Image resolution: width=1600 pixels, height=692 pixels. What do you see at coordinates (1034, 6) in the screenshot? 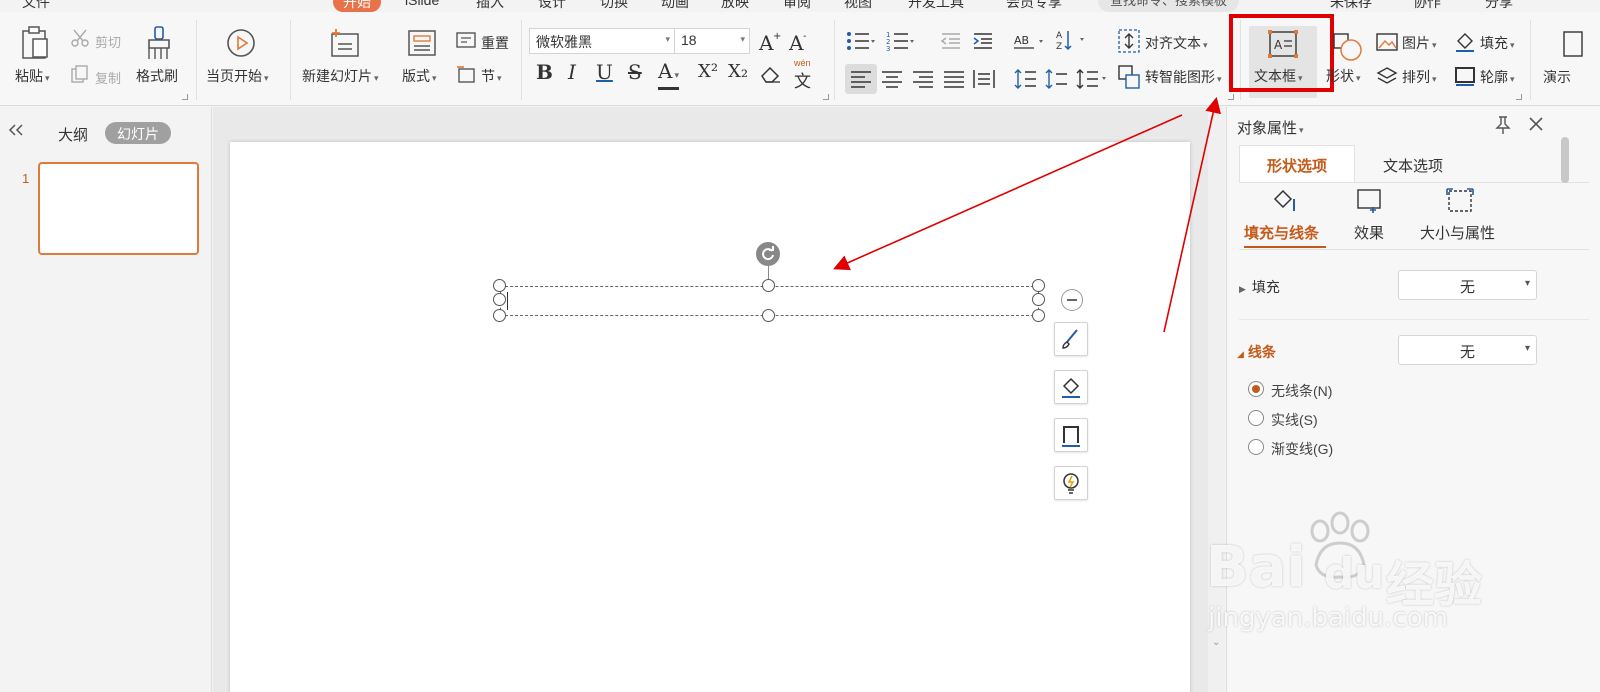
I see `menu-tab-member: 会员专享` at bounding box center [1034, 6].